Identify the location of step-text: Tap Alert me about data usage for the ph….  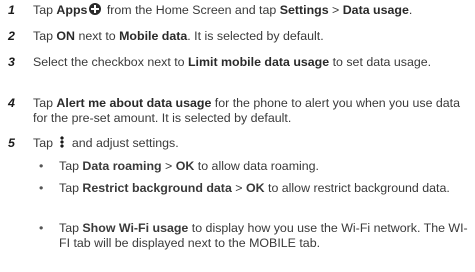
(247, 110).